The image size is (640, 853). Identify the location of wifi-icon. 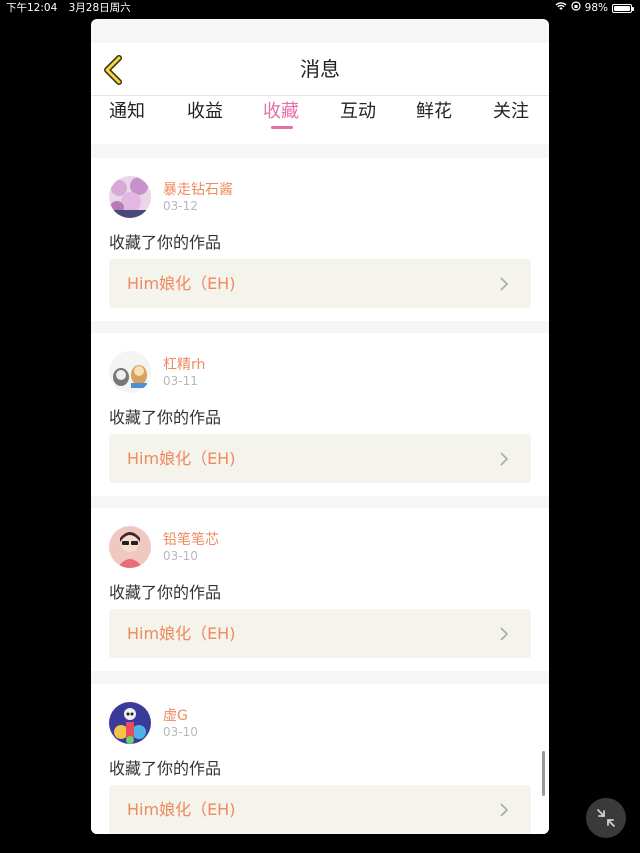
(561, 8).